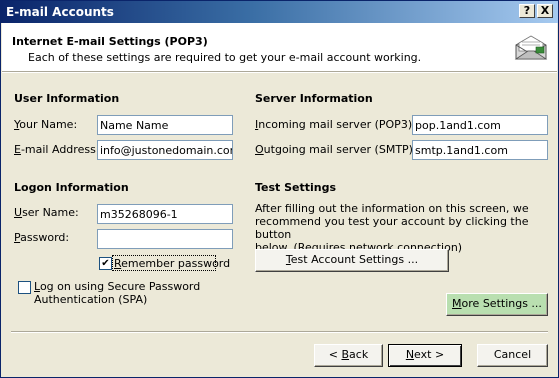 This screenshot has height=378, width=559. Describe the element at coordinates (296, 187) in the screenshot. I see `test-settings-heading: Test Settings` at that location.